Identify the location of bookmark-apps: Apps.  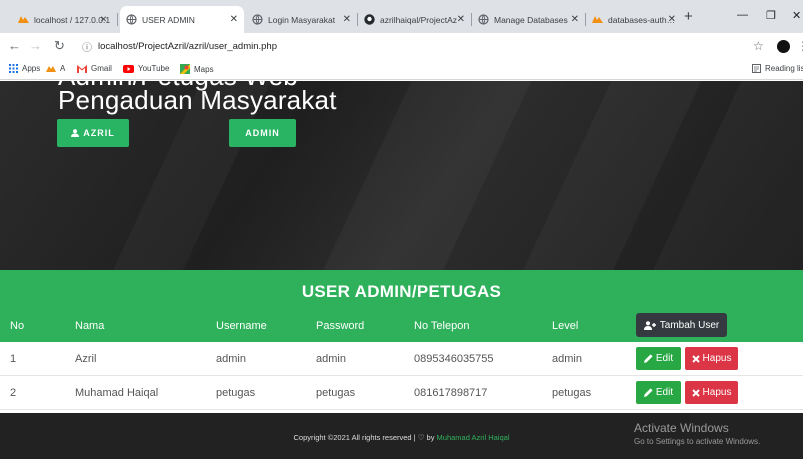
(24, 68).